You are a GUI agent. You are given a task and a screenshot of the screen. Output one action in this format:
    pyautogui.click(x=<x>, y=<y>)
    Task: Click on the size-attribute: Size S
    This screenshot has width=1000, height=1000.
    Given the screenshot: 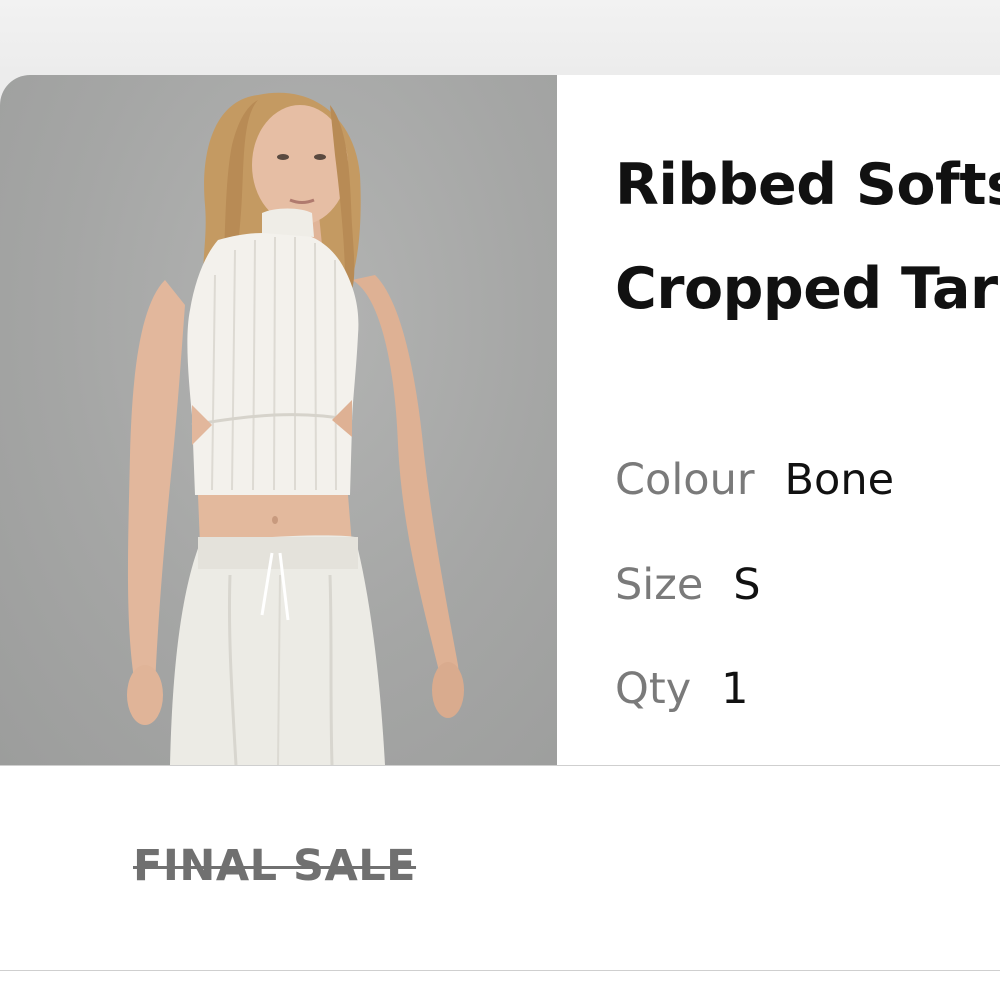 What is the action you would take?
    pyautogui.click(x=688, y=585)
    